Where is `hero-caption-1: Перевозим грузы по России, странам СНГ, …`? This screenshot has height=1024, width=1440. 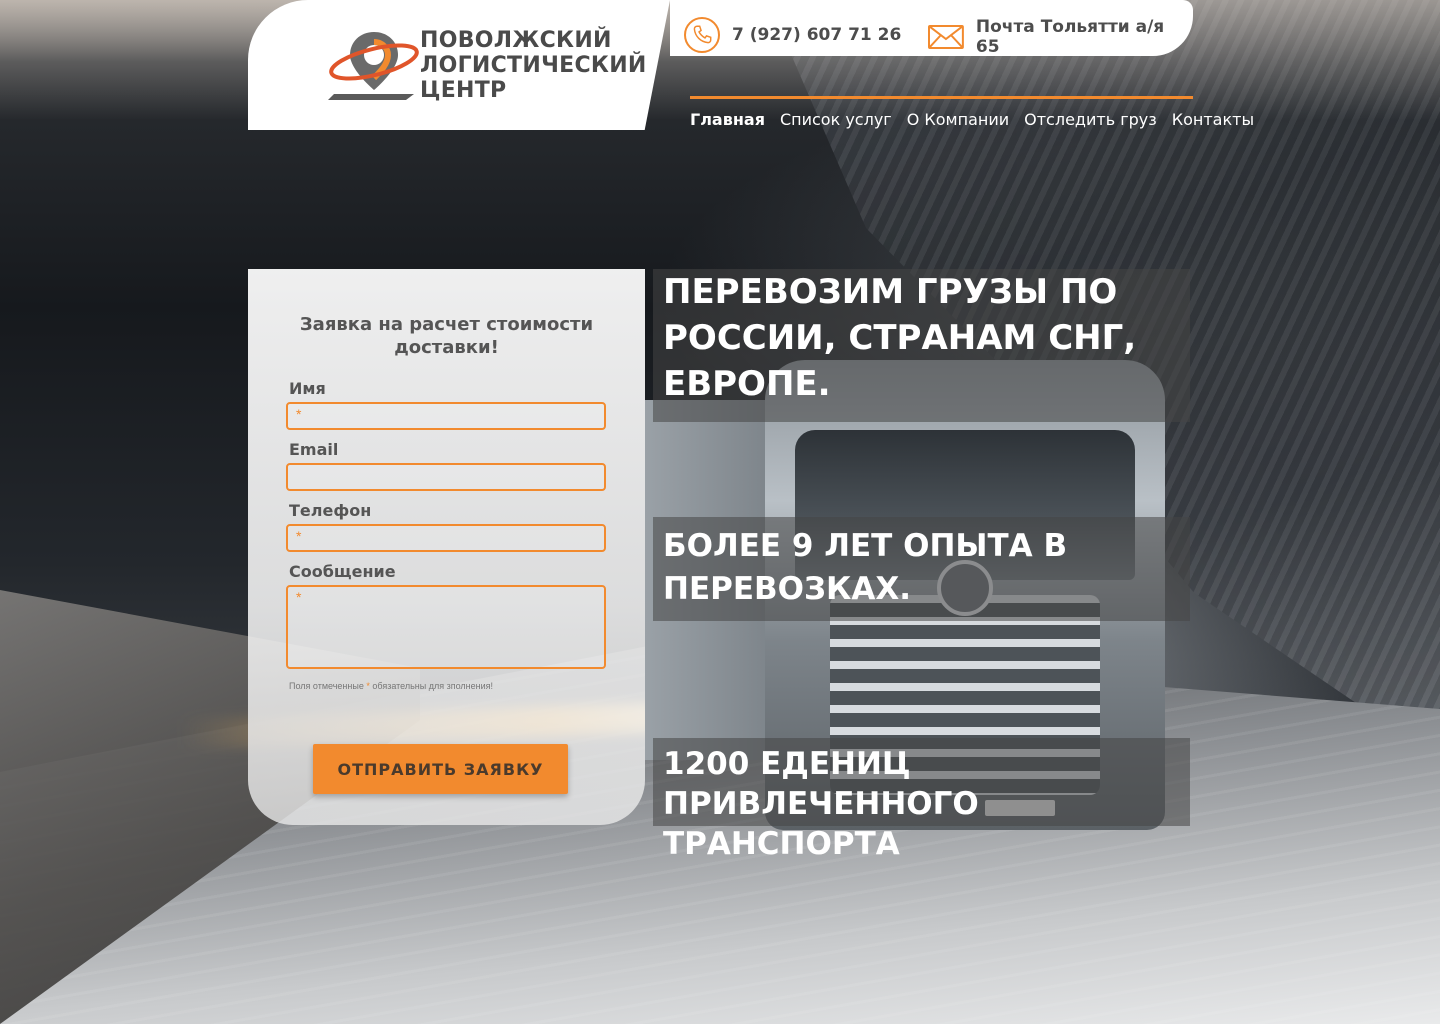
hero-caption-1: Перевозим грузы по России, странам СНГ, … is located at coordinates (921, 345).